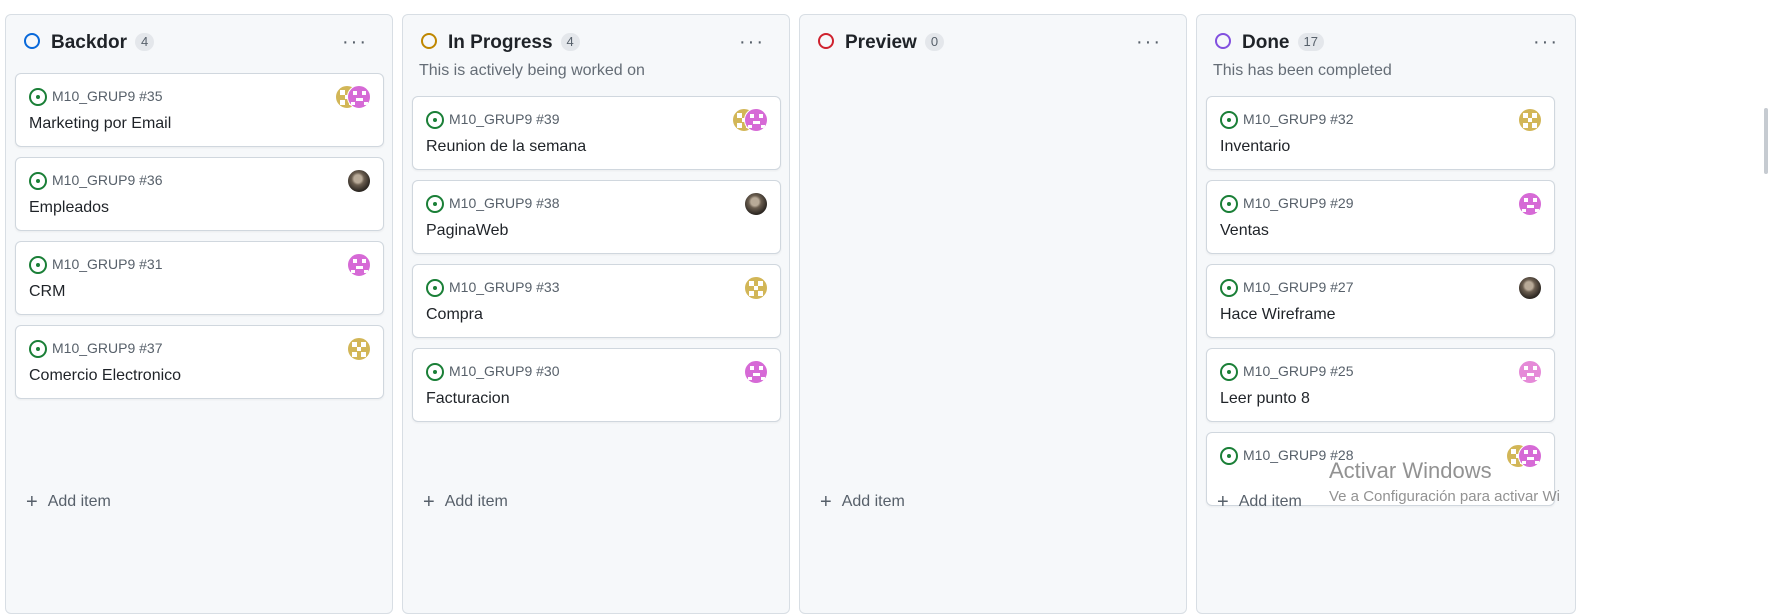 The height and width of the screenshot is (614, 1768). I want to click on item-count-badge: 17, so click(1310, 42).